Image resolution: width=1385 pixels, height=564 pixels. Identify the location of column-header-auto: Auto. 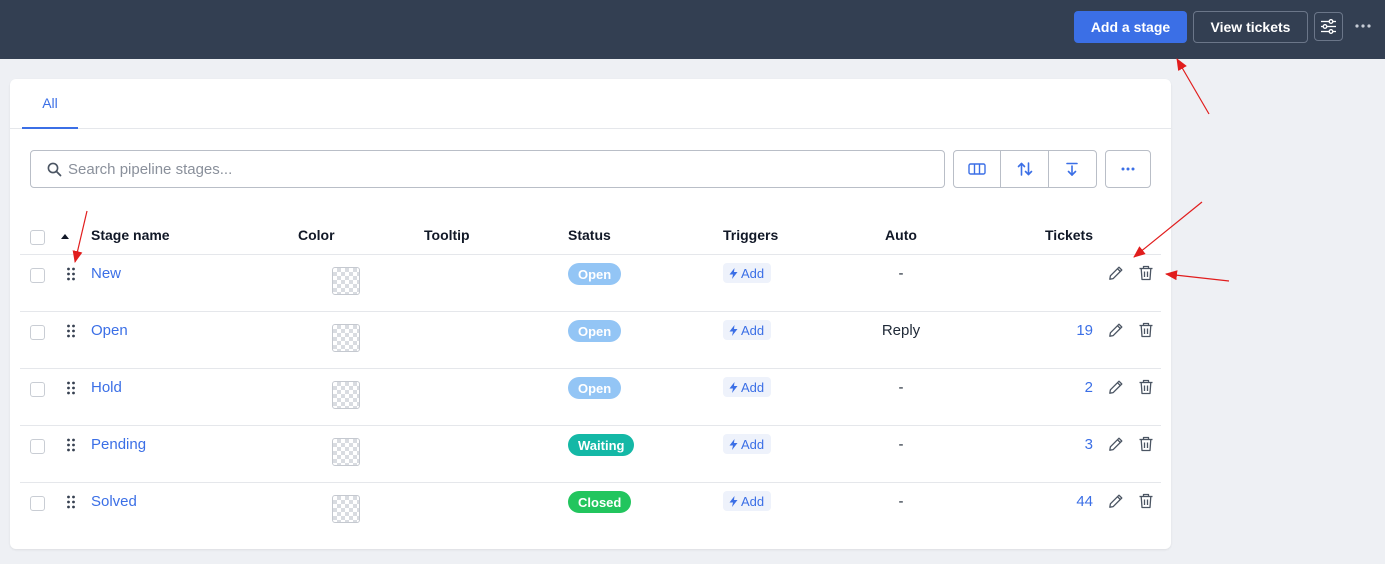
(901, 235).